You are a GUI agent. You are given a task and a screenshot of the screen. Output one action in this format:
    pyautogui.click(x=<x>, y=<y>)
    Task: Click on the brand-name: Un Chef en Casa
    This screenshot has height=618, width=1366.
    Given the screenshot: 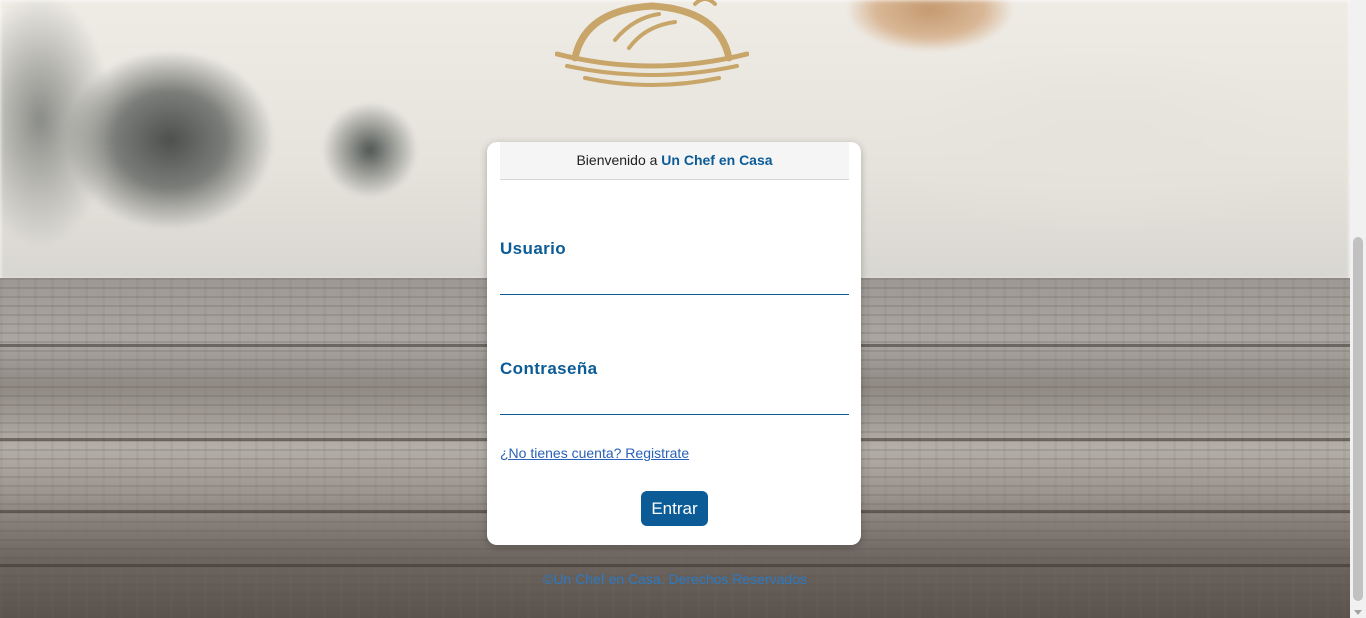 What is the action you would take?
    pyautogui.click(x=717, y=160)
    